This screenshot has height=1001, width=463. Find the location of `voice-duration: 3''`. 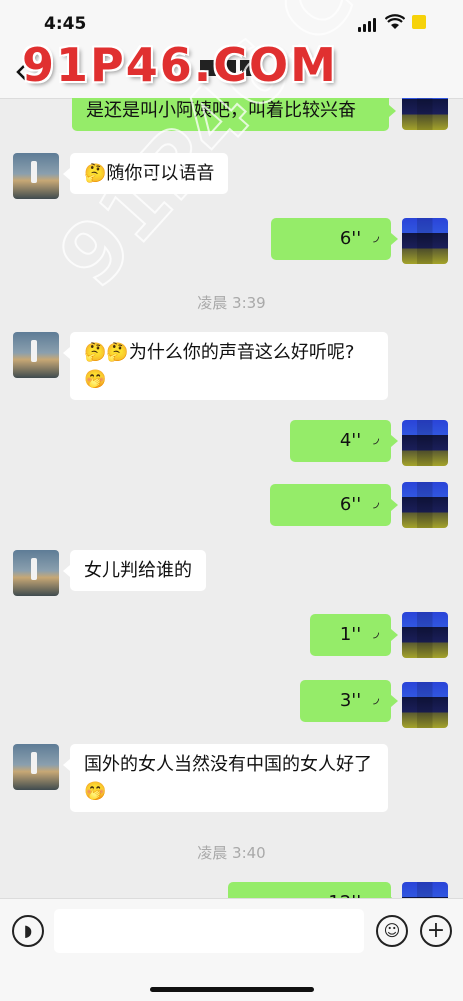

voice-duration: 3'' is located at coordinates (350, 700).